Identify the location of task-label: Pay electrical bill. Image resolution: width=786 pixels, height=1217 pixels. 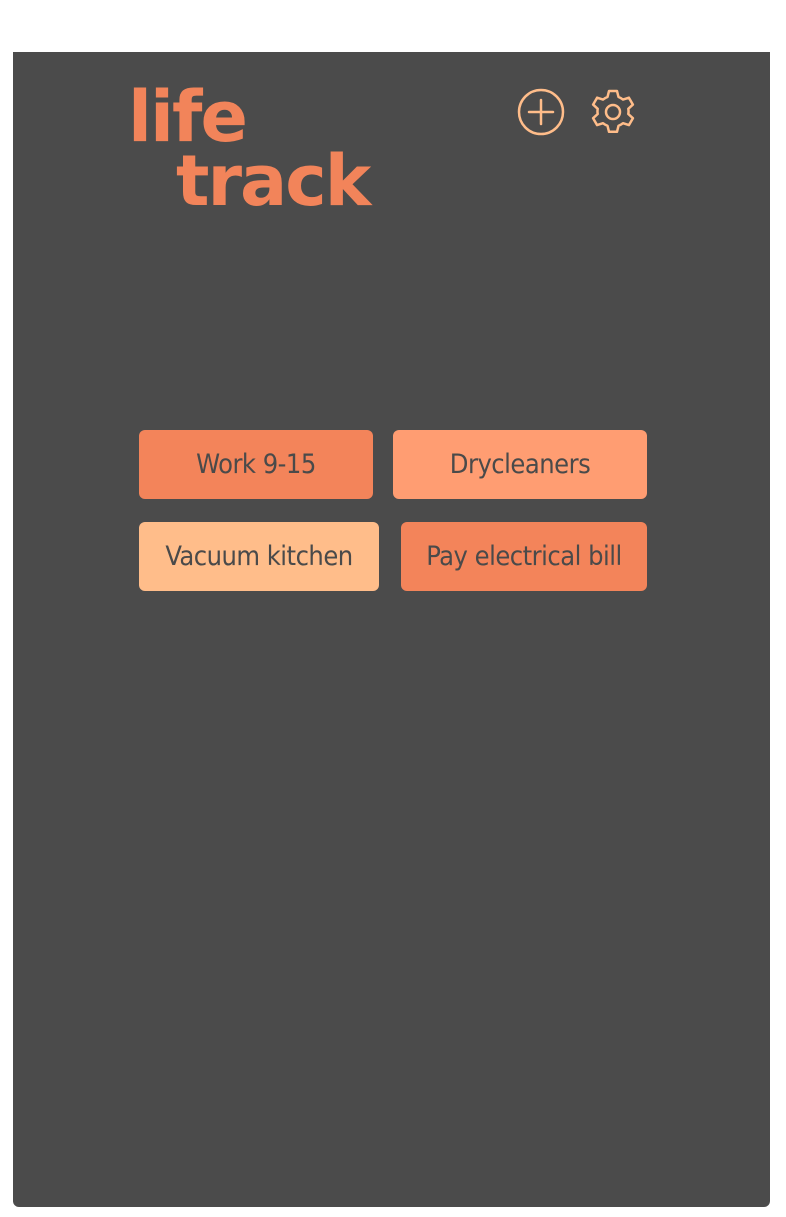
(524, 556).